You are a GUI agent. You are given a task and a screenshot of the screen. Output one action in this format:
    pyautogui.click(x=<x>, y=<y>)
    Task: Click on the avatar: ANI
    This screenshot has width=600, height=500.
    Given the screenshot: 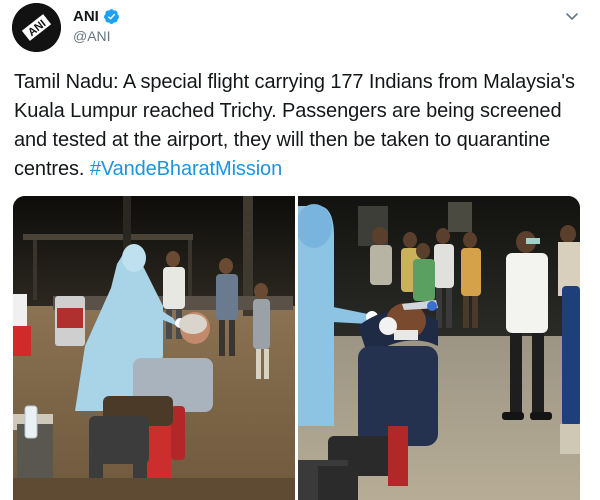 What is the action you would take?
    pyautogui.click(x=36, y=27)
    